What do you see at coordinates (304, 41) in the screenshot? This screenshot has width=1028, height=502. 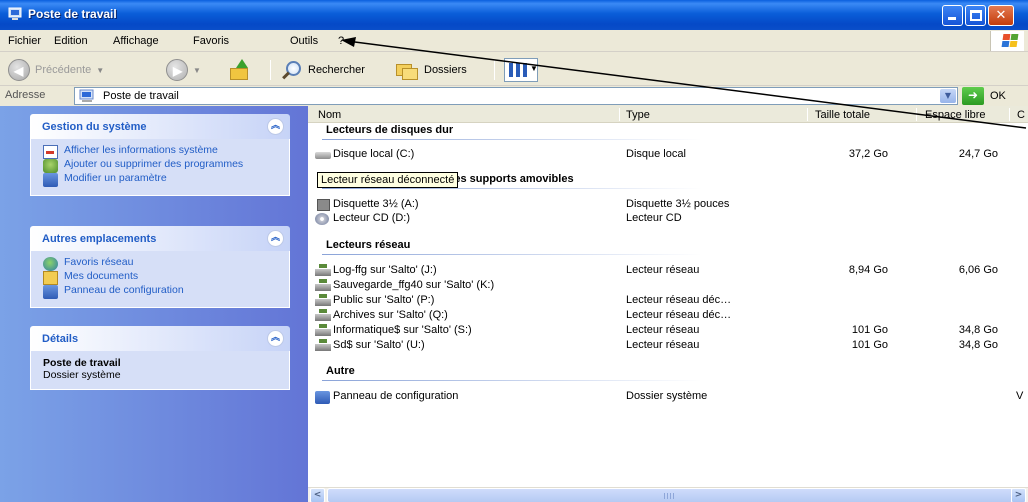 I see `menu-outils: Outils` at bounding box center [304, 41].